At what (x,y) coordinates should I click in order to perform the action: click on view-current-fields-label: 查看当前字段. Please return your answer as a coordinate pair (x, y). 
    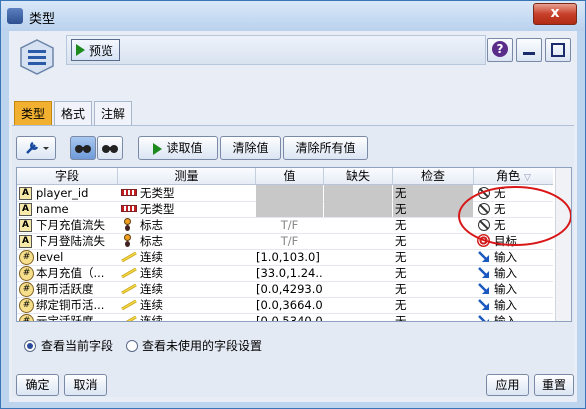
    Looking at the image, I should click on (77, 346).